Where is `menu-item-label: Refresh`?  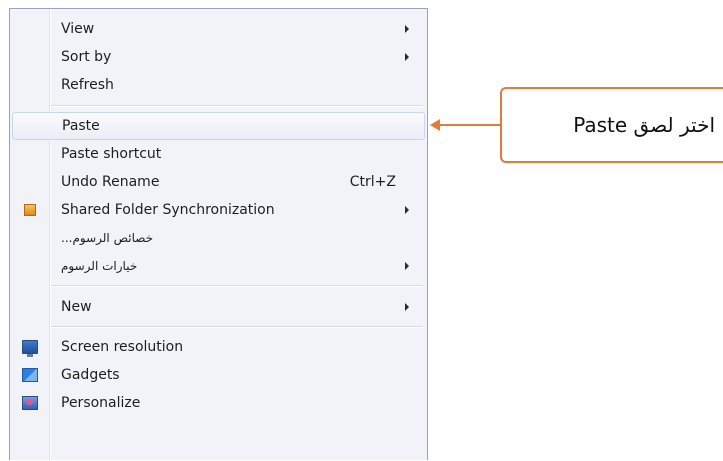 menu-item-label: Refresh is located at coordinates (87, 85).